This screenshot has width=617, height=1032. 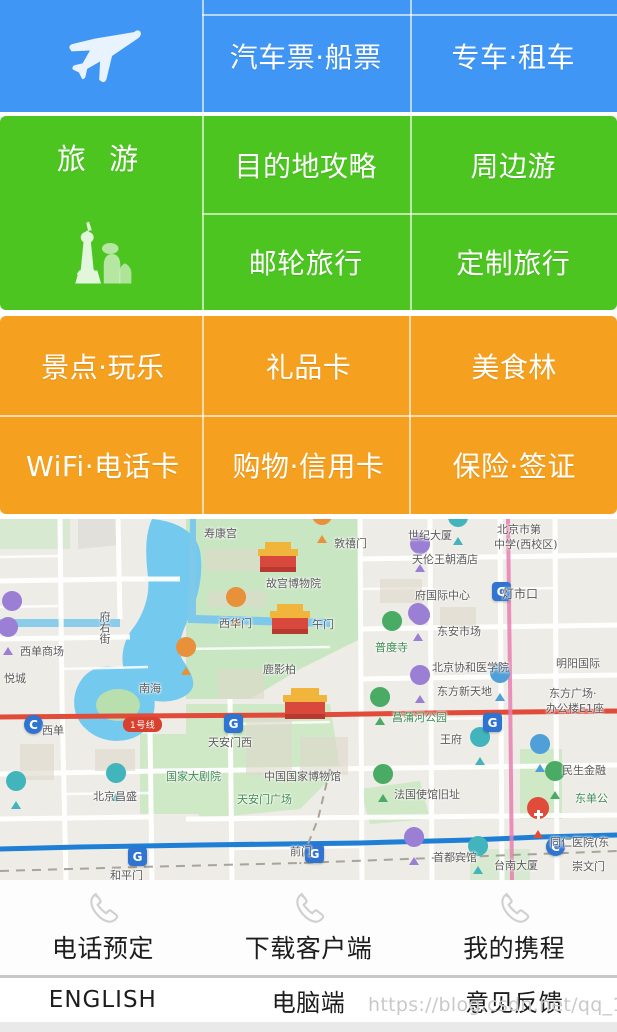 What do you see at coordinates (492, 722) in the screenshot?
I see `metro-station-wangfujing: G` at bounding box center [492, 722].